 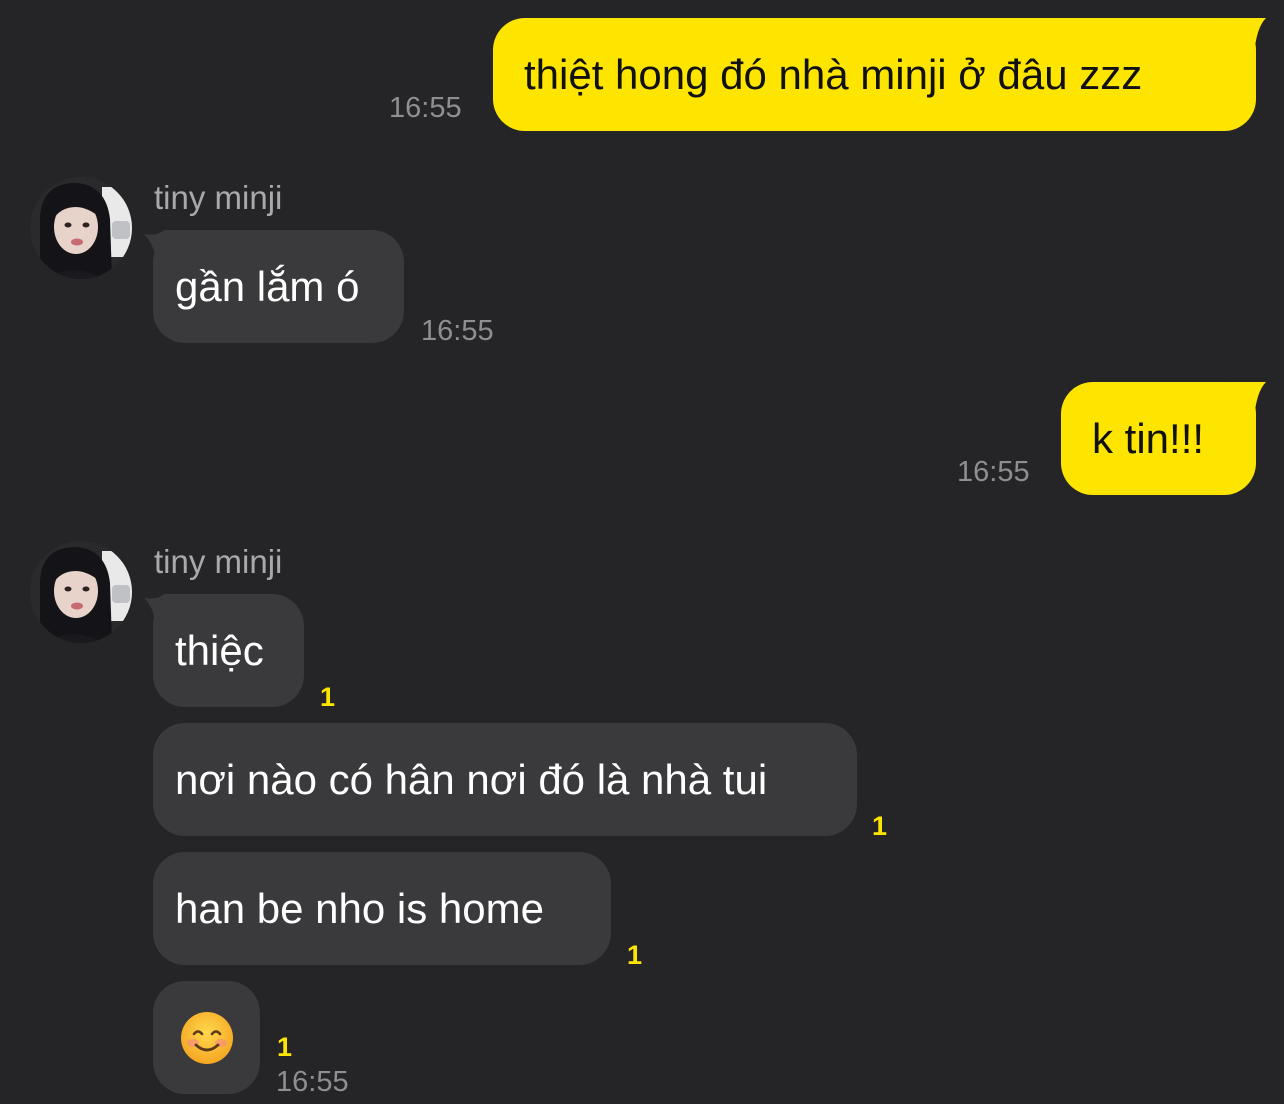 What do you see at coordinates (833, 74) in the screenshot?
I see `message-text: thiệt hong đó nhà minji ở đâu zzz` at bounding box center [833, 74].